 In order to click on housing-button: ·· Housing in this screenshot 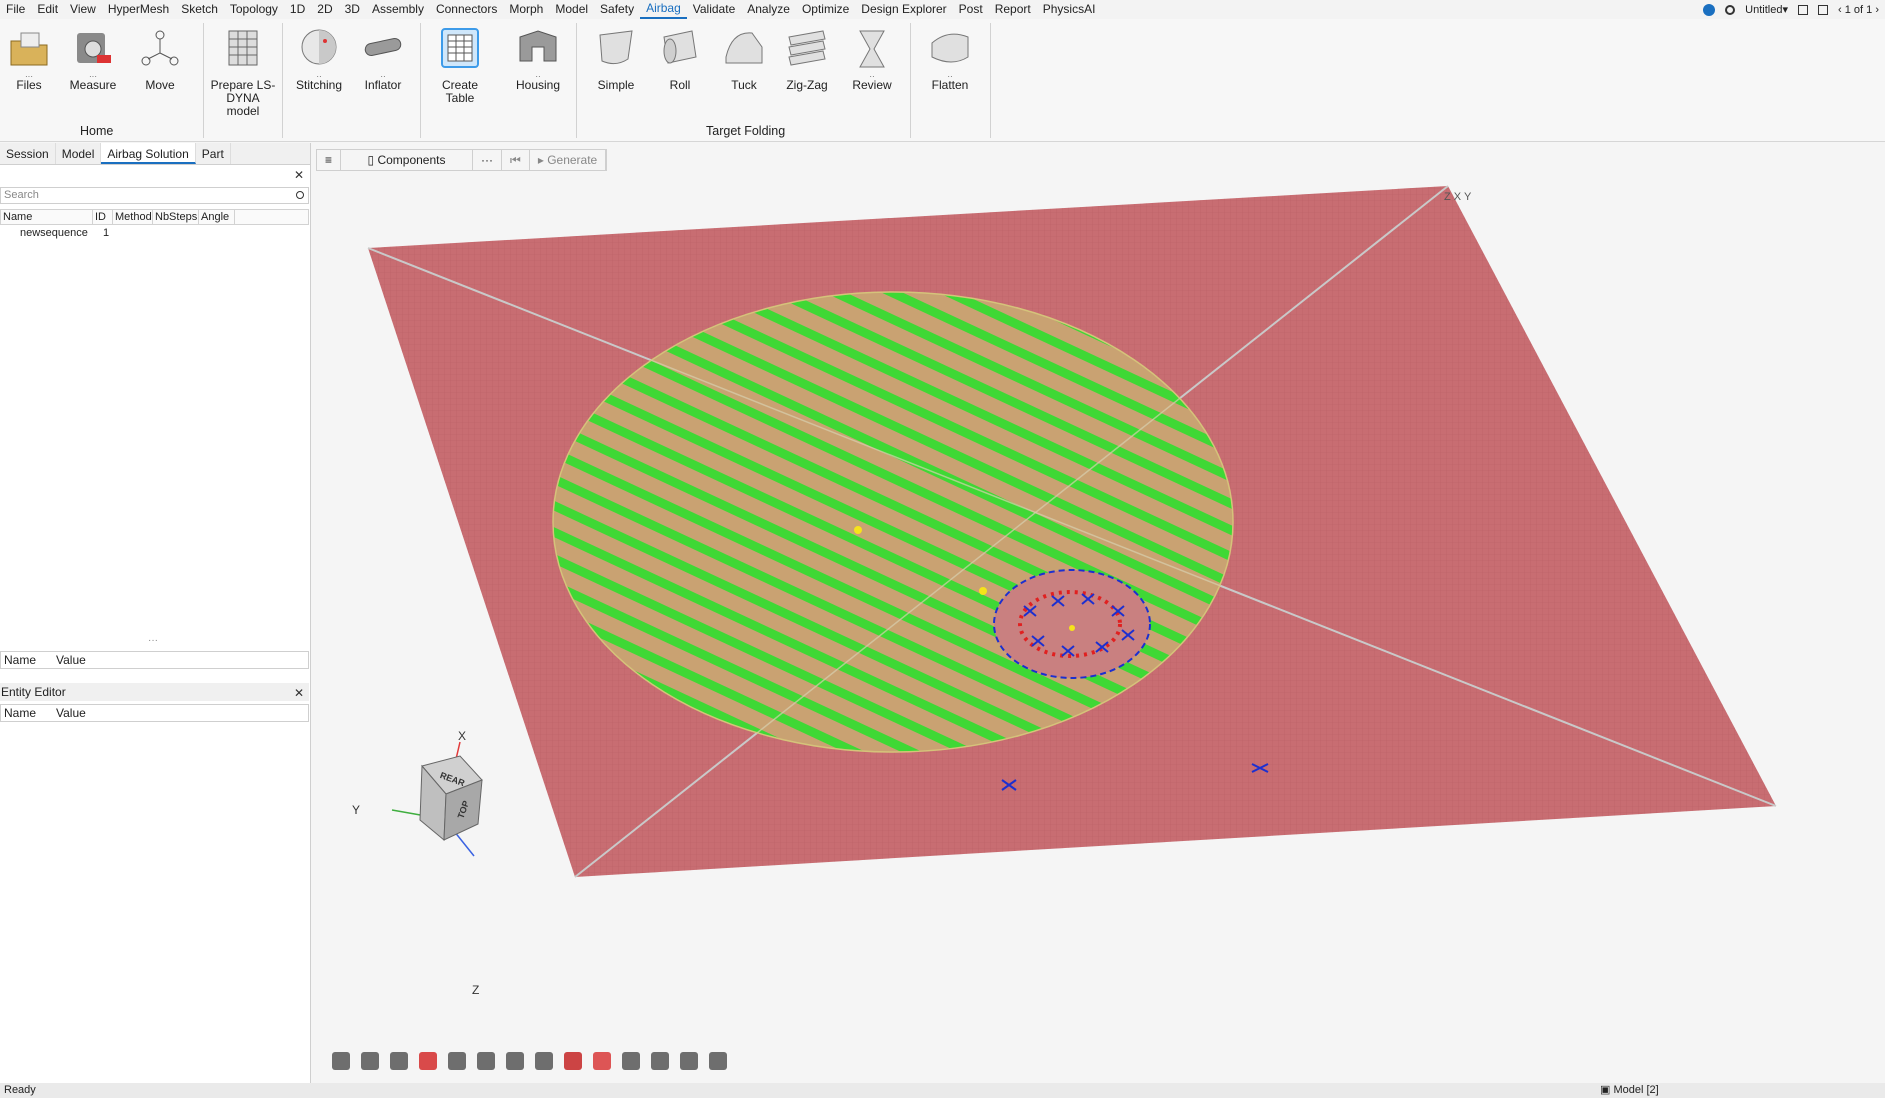, I will do `click(538, 59)`.